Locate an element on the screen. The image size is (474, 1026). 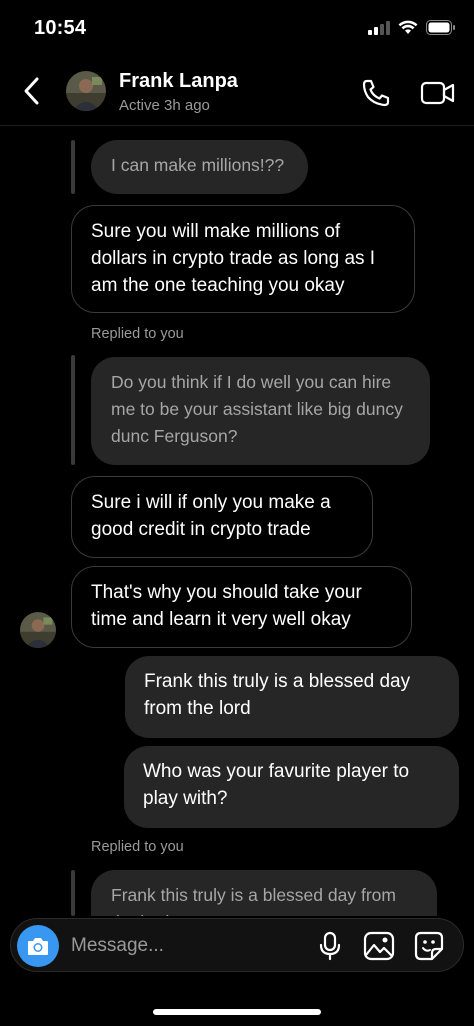
phone-icon is located at coordinates (376, 93).